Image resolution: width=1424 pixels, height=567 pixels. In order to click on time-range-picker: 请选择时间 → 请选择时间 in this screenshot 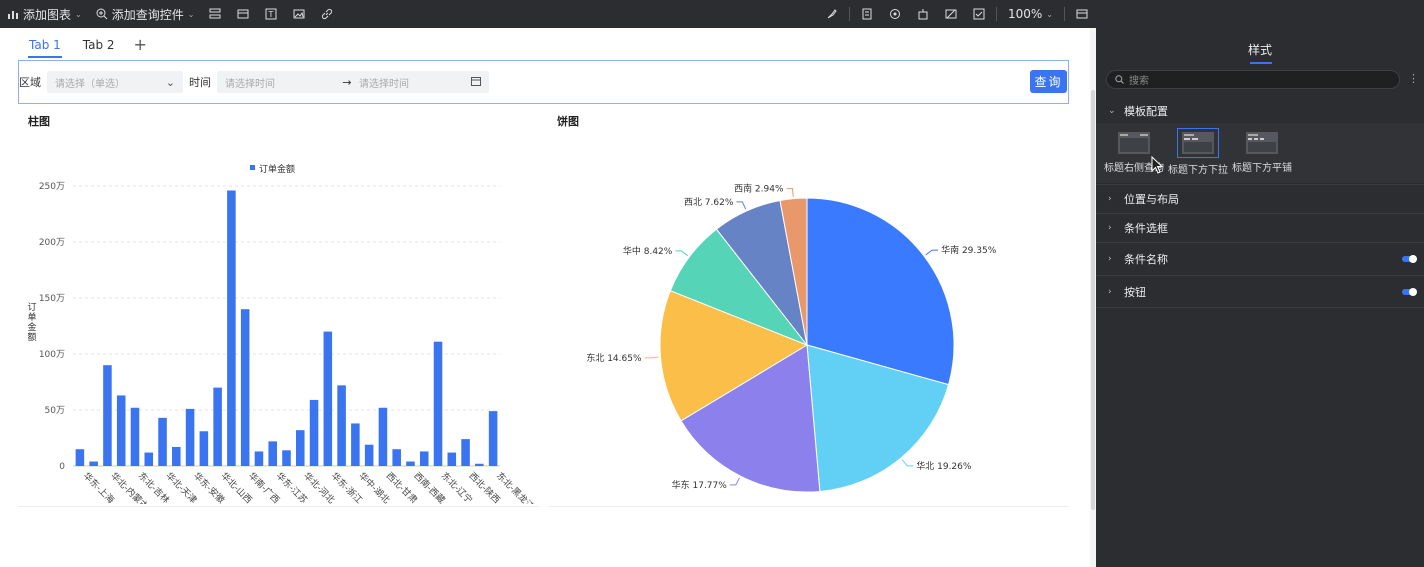, I will do `click(353, 82)`.